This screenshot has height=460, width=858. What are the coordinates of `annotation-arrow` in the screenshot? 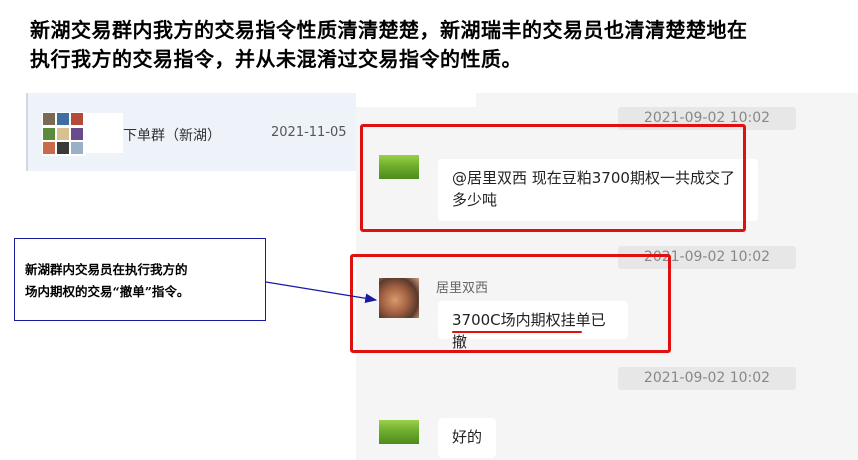 It's located at (321, 292).